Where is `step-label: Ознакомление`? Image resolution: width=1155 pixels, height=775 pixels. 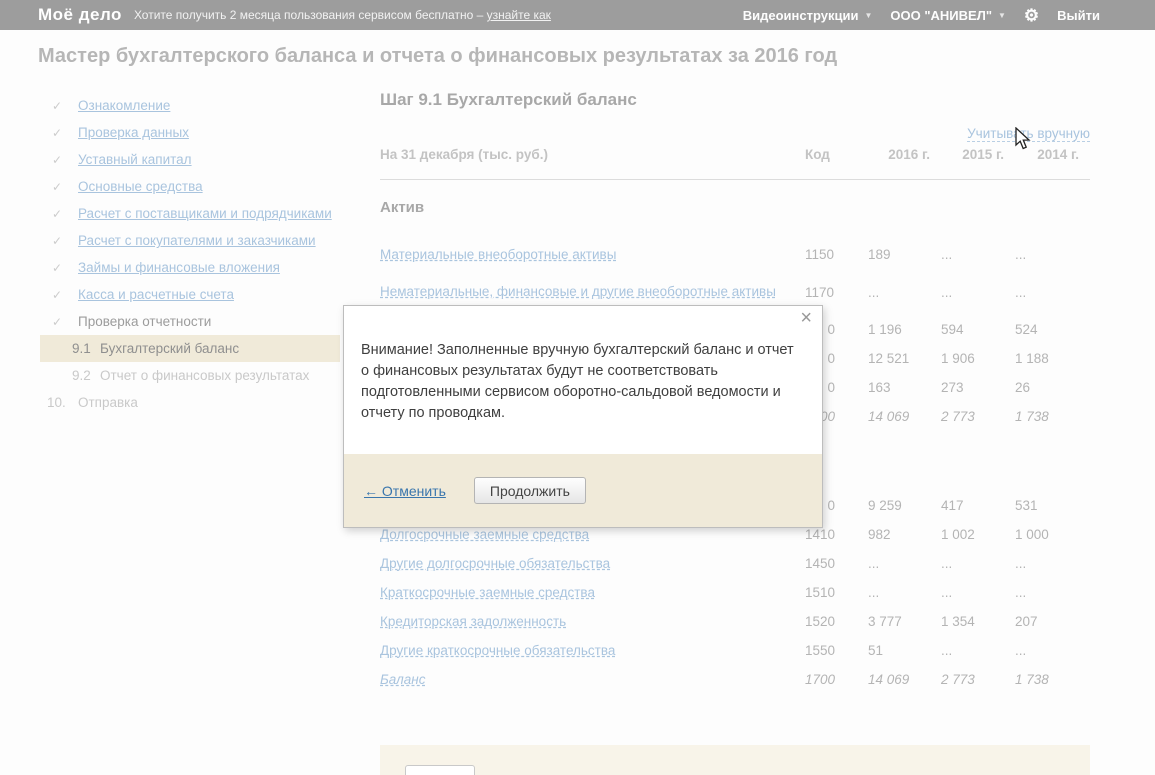 step-label: Ознакомление is located at coordinates (124, 105).